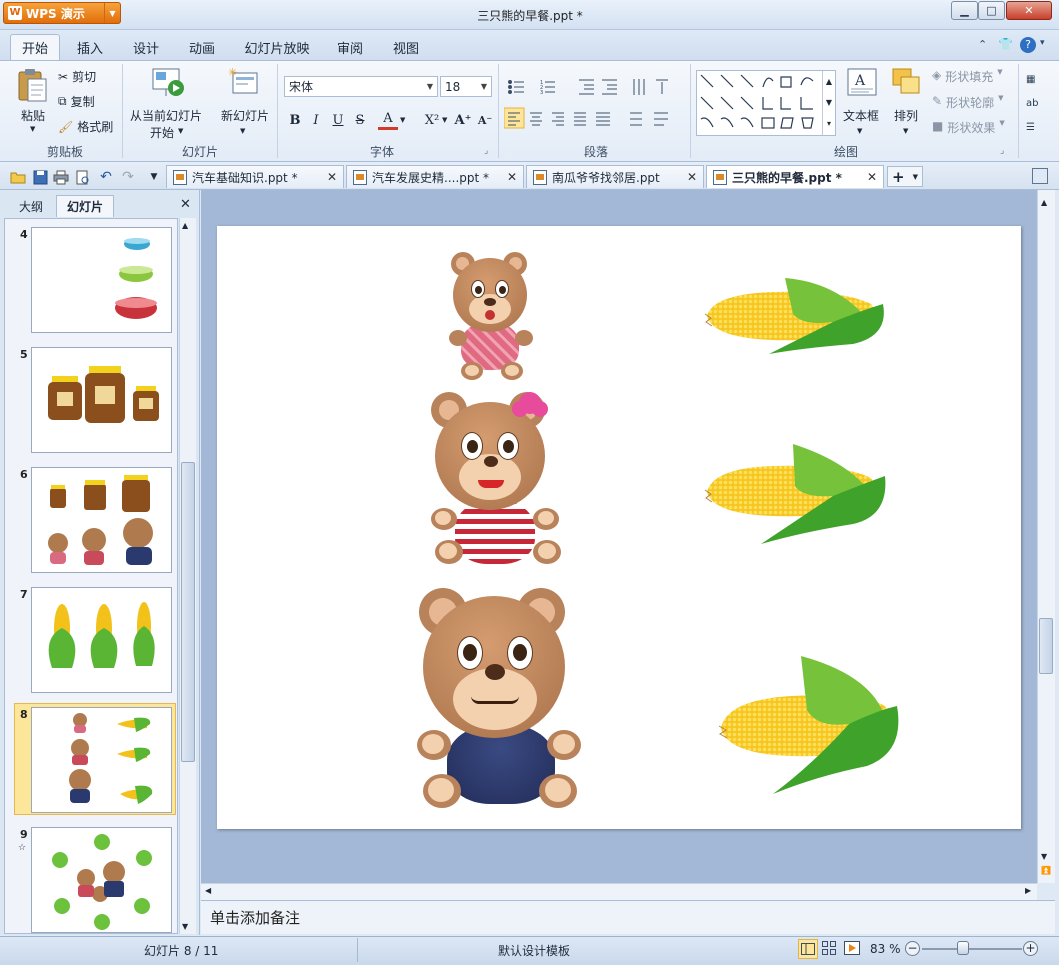 The width and height of the screenshot is (1059, 965). Describe the element at coordinates (18, 177) in the screenshot. I see `open-folder-icon` at that location.